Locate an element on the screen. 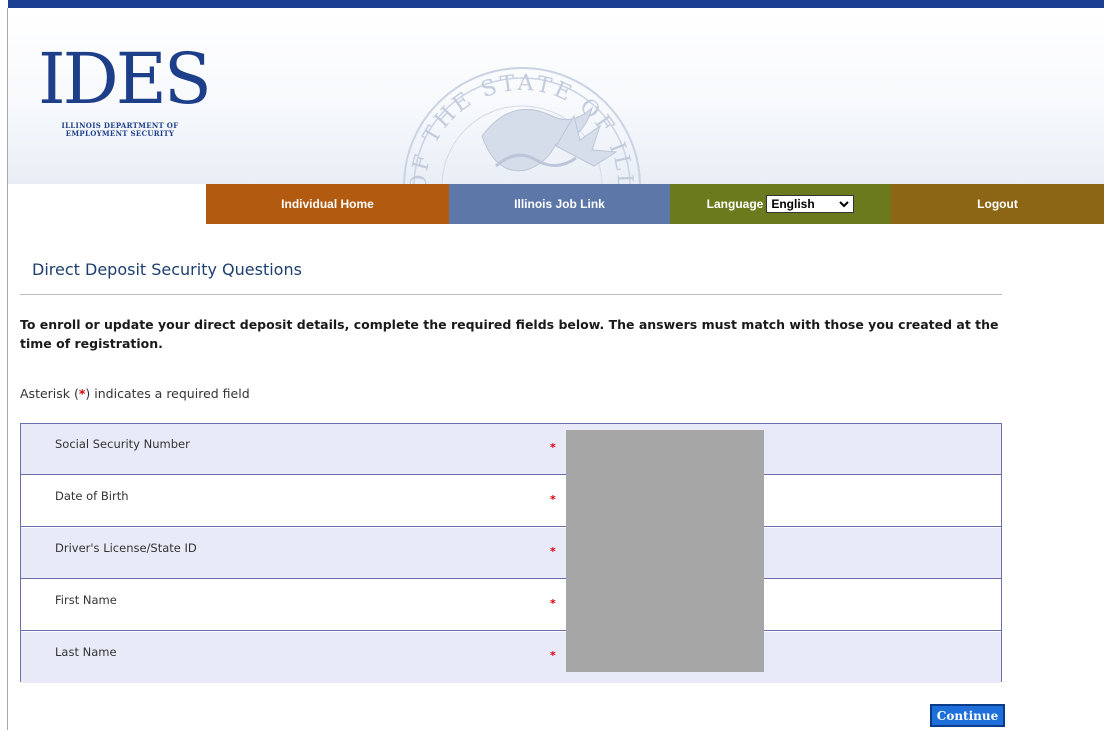  required-note-prefix: Asterisk ( is located at coordinates (49, 393).